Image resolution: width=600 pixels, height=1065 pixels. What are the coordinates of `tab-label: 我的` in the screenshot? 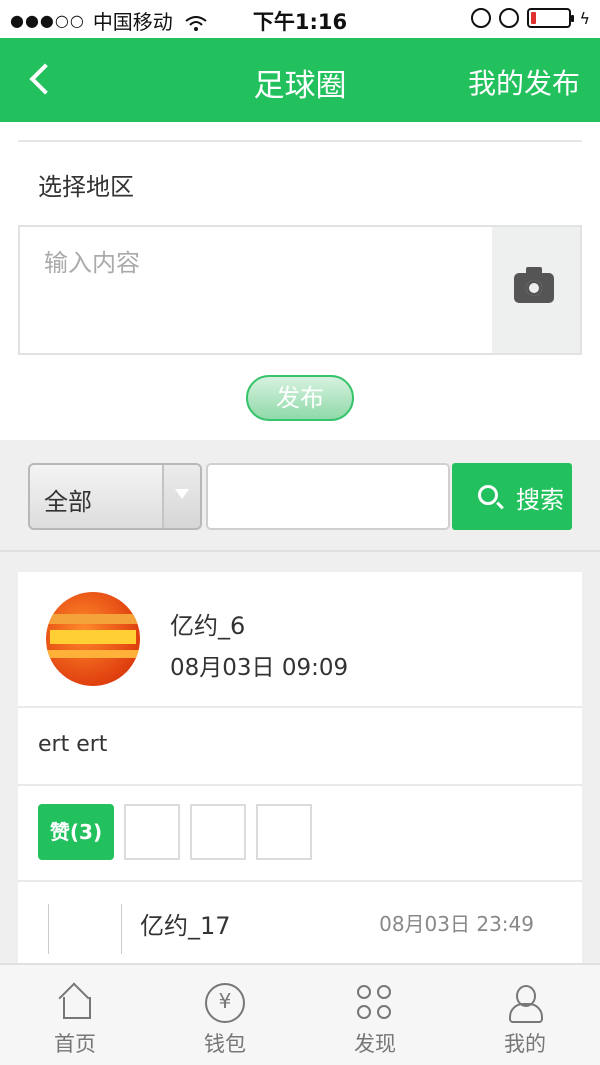 It's located at (525, 1044).